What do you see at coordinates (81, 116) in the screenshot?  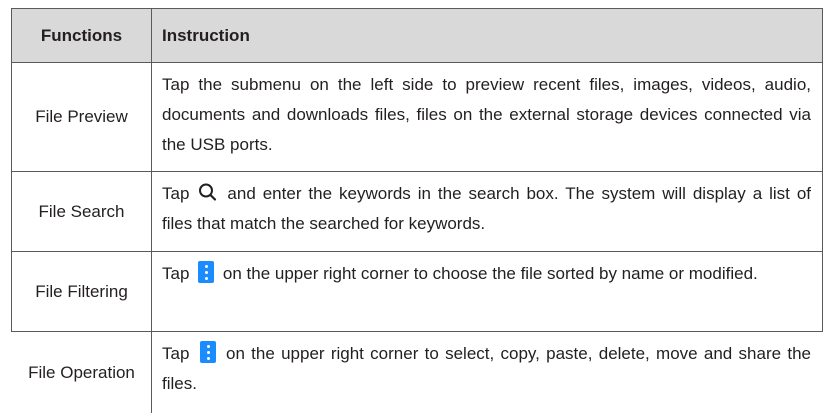 I see `function-file-preview: File Preview` at bounding box center [81, 116].